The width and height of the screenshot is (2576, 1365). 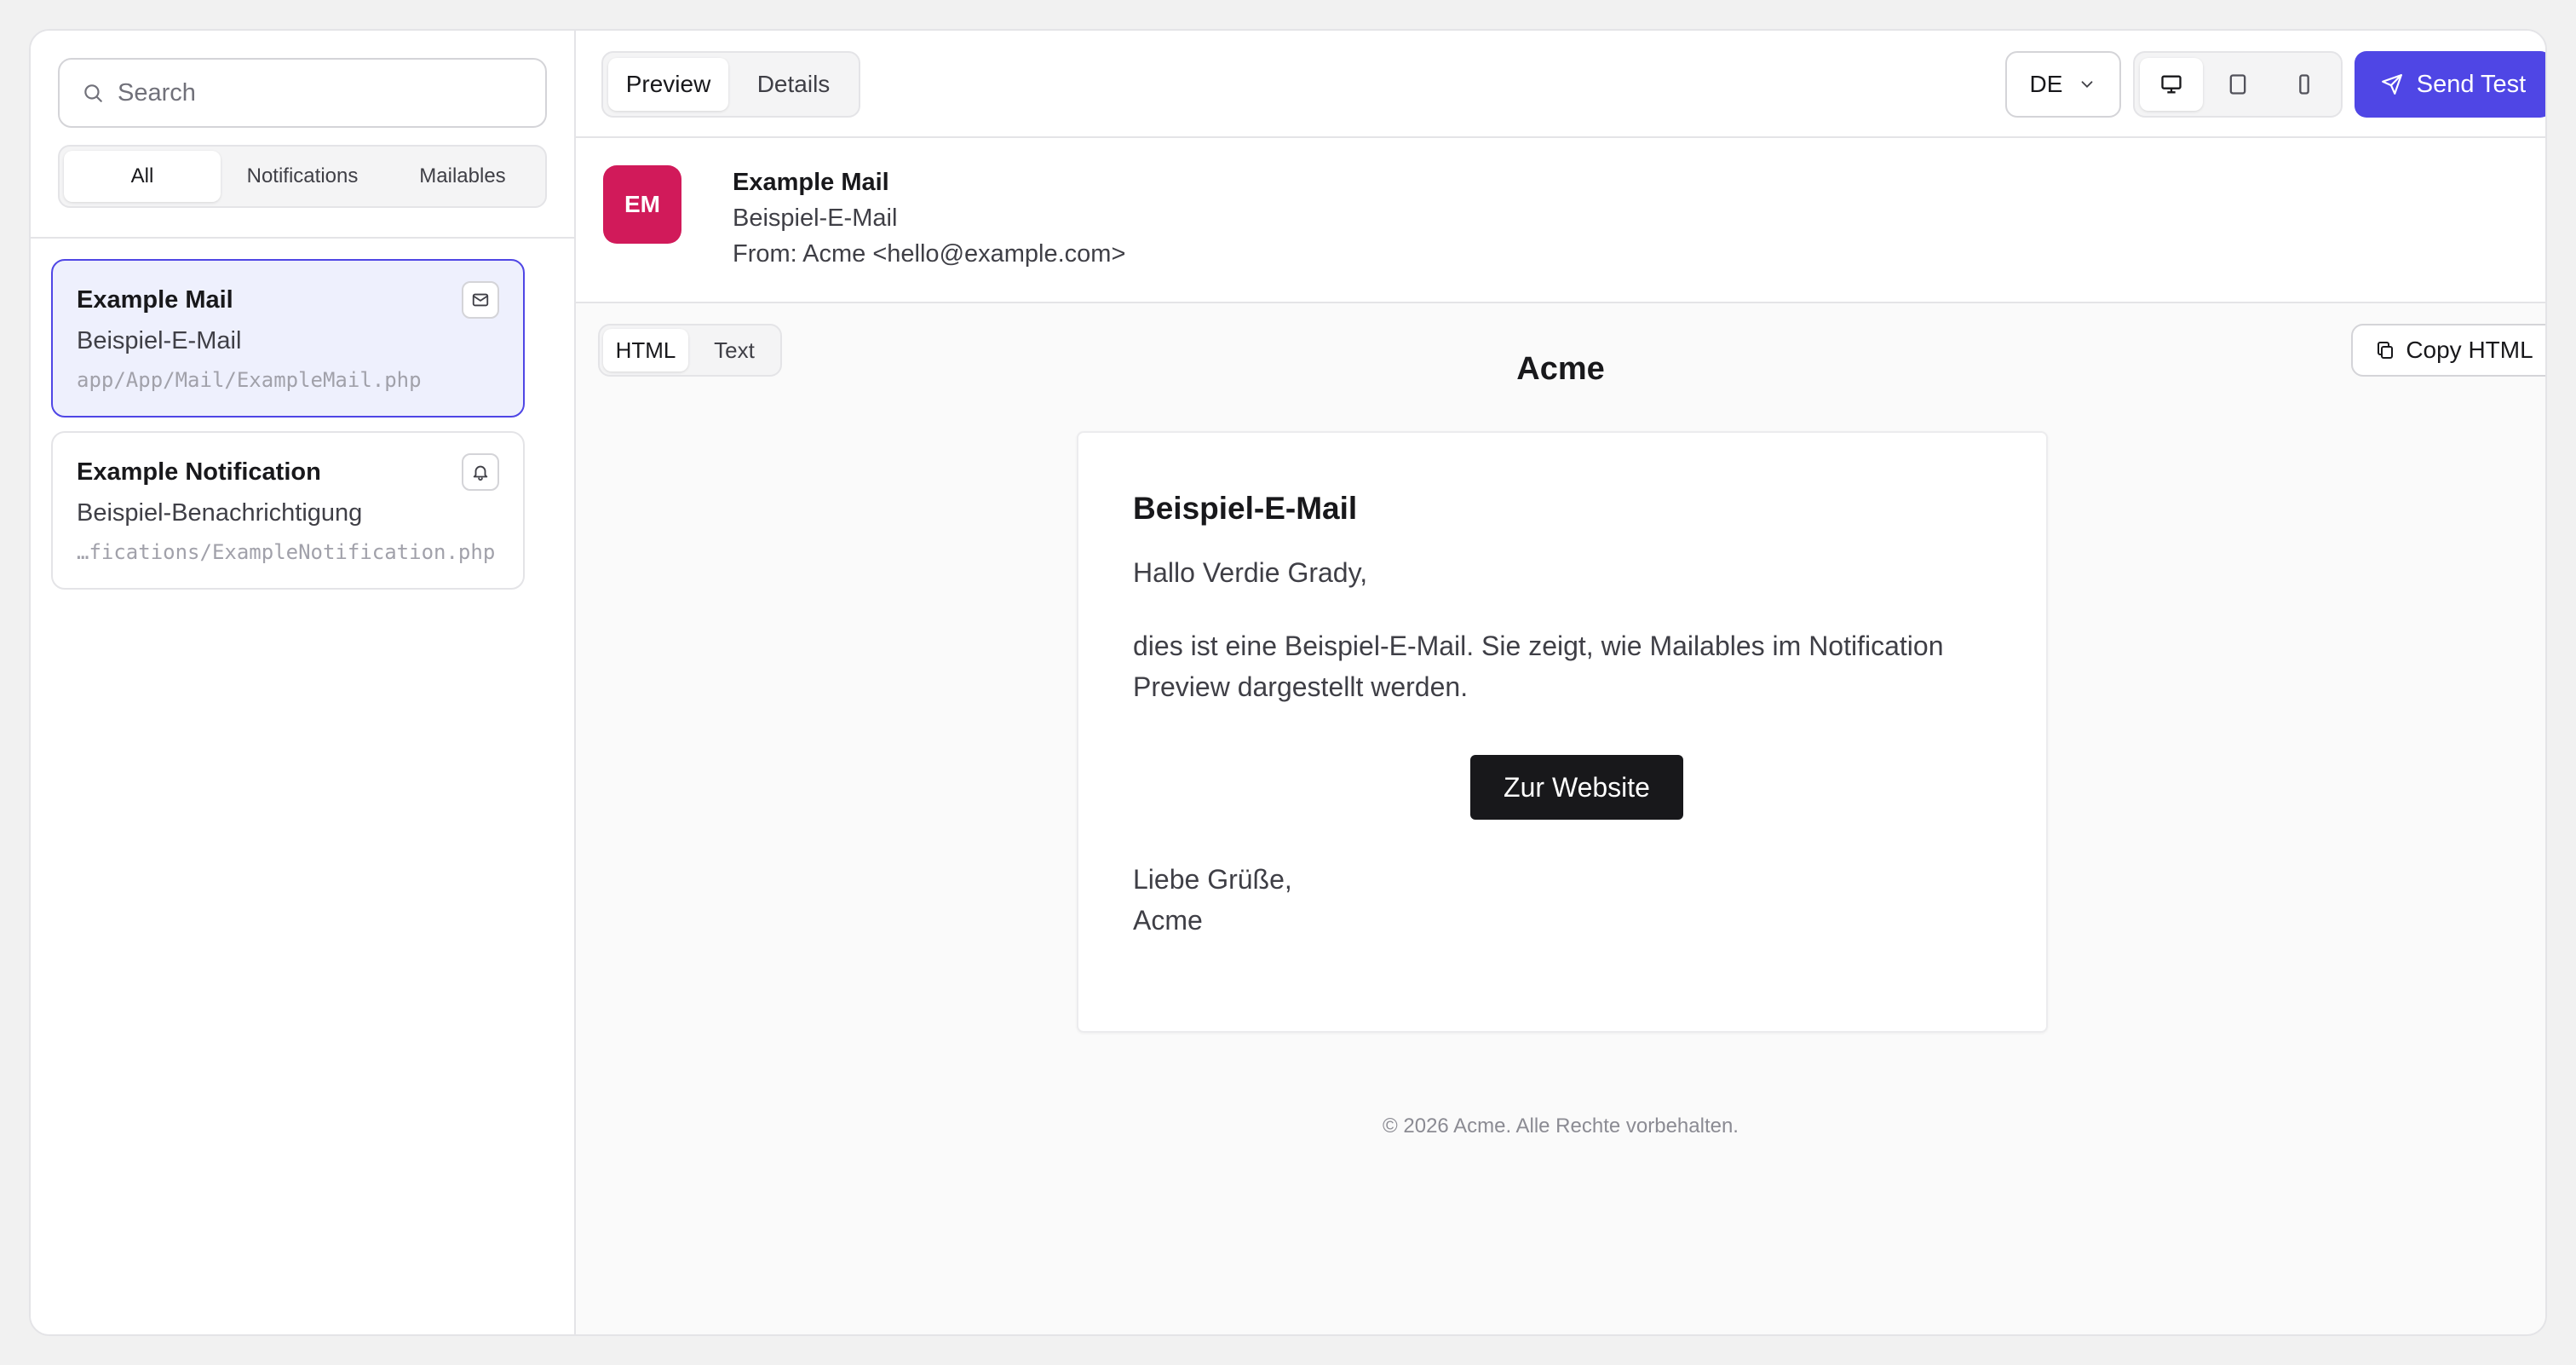 I want to click on list-item-path: app/App/Mail/ExampleMail.php, so click(x=250, y=380).